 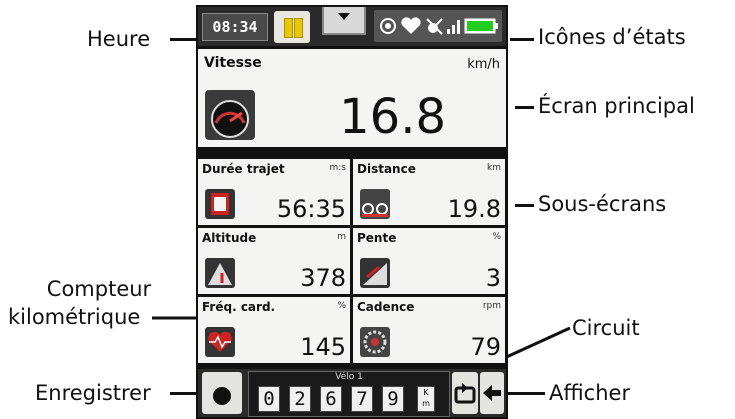 What do you see at coordinates (429, 330) in the screenshot?
I see `sub-screen-cadence: Cadence rpm 79` at bounding box center [429, 330].